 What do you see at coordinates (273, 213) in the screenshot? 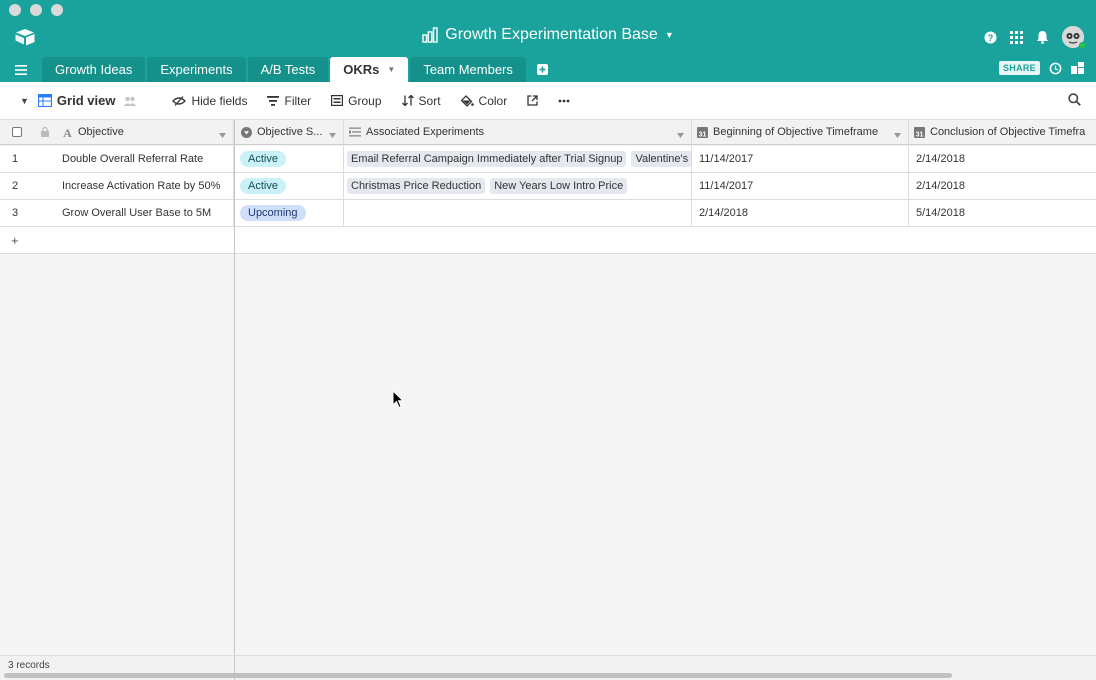
I see `status-badge: Upcoming` at bounding box center [273, 213].